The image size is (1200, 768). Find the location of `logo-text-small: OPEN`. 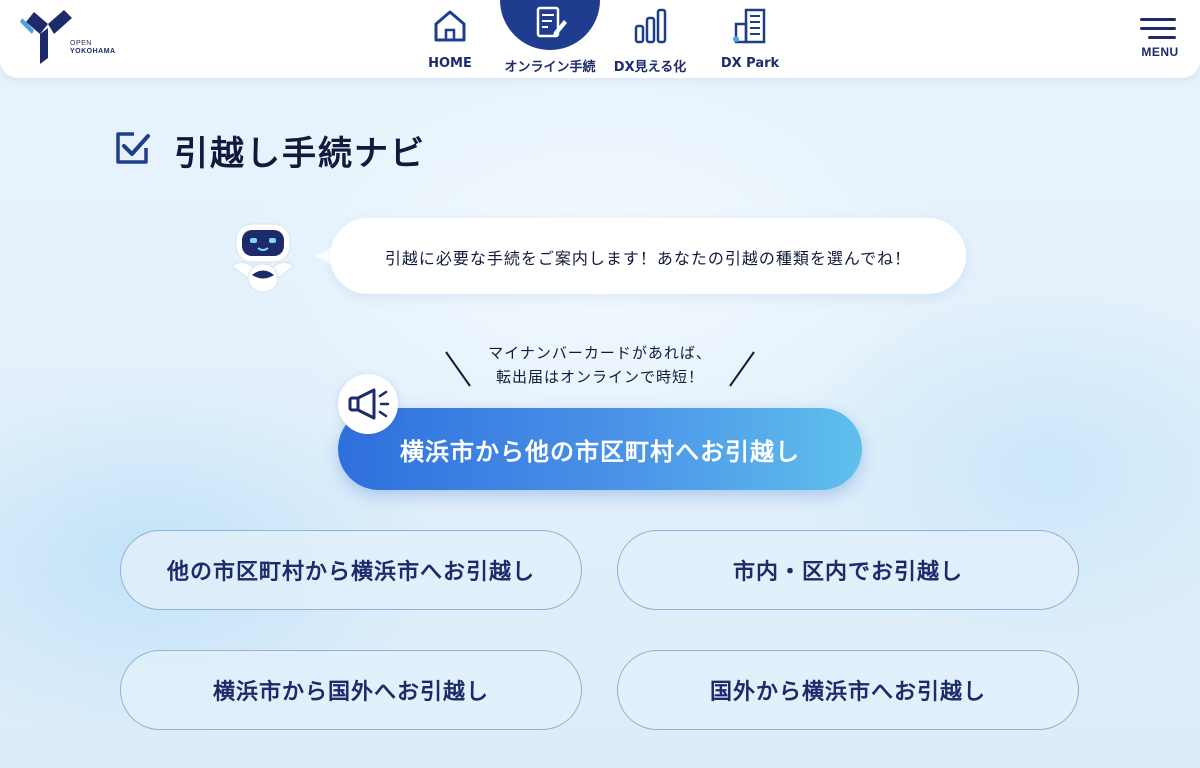

logo-text-small: OPEN is located at coordinates (81, 43).